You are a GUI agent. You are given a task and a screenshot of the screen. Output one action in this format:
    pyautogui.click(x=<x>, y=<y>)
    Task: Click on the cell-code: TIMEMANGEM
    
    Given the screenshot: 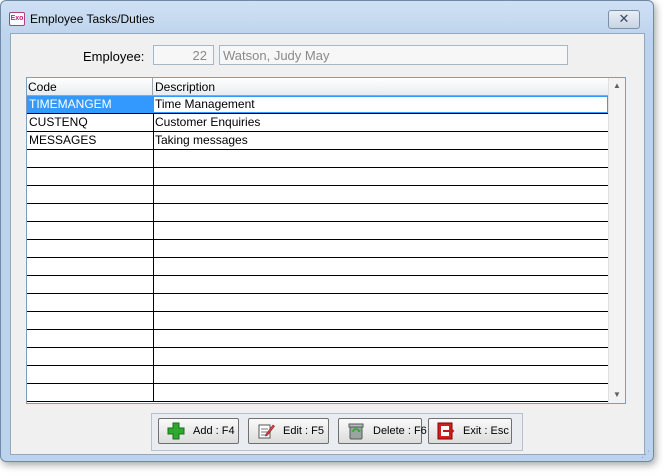 What is the action you would take?
    pyautogui.click(x=90, y=104)
    